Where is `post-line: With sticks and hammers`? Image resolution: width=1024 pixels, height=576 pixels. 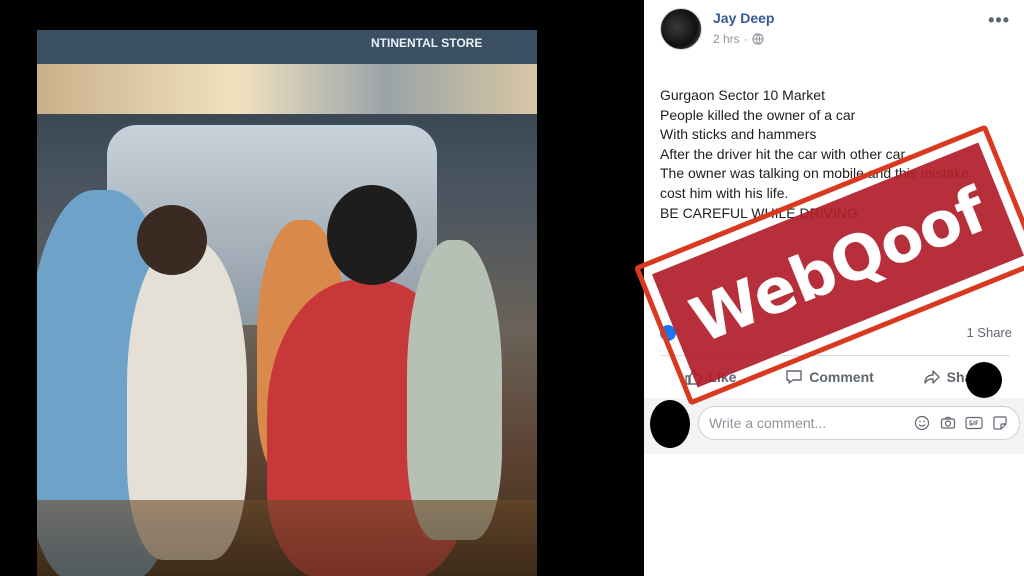 post-line: With sticks and hammers is located at coordinates (738, 134).